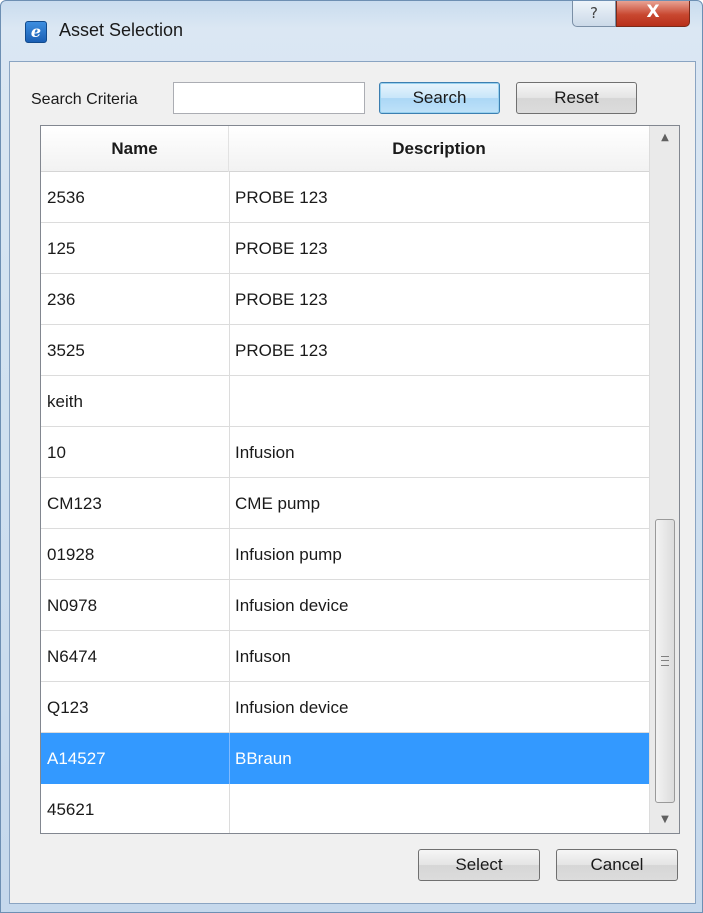  I want to click on cancel-button: Cancel, so click(617, 865).